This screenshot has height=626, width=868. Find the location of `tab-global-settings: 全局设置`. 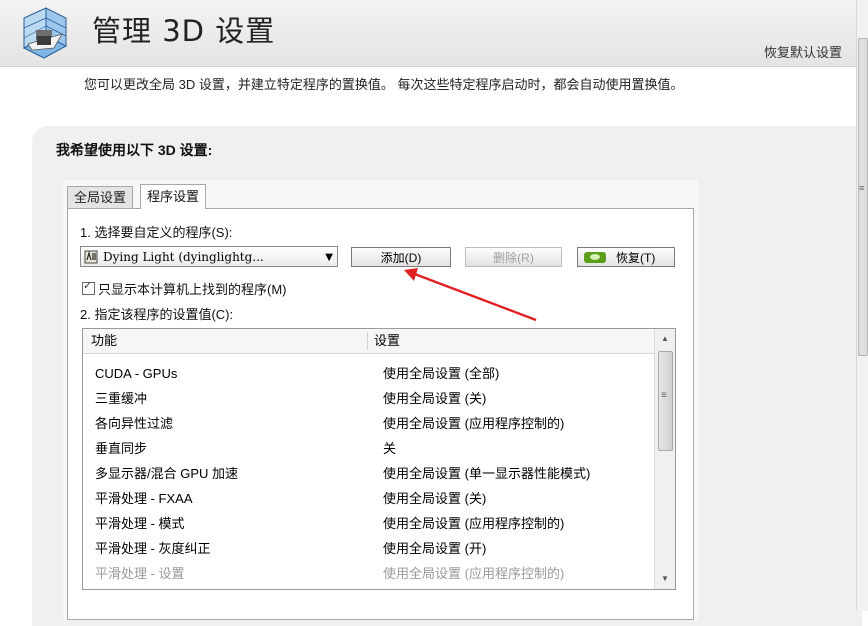

tab-global-settings: 全局设置 is located at coordinates (100, 197).